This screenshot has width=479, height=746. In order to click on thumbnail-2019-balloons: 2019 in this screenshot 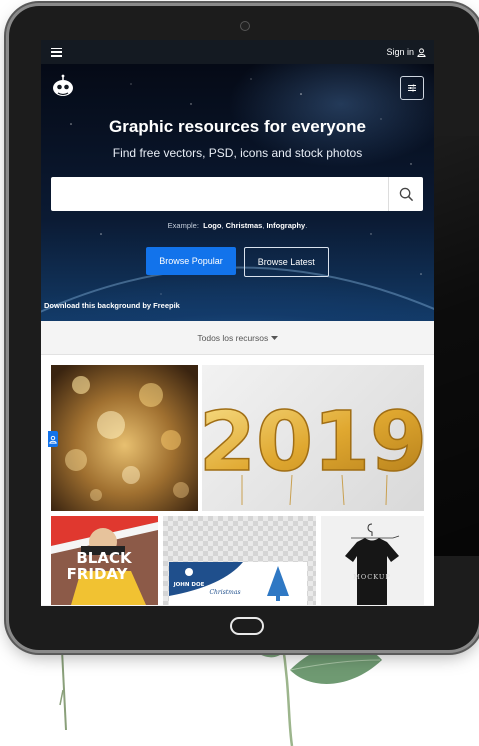, I will do `click(313, 438)`.